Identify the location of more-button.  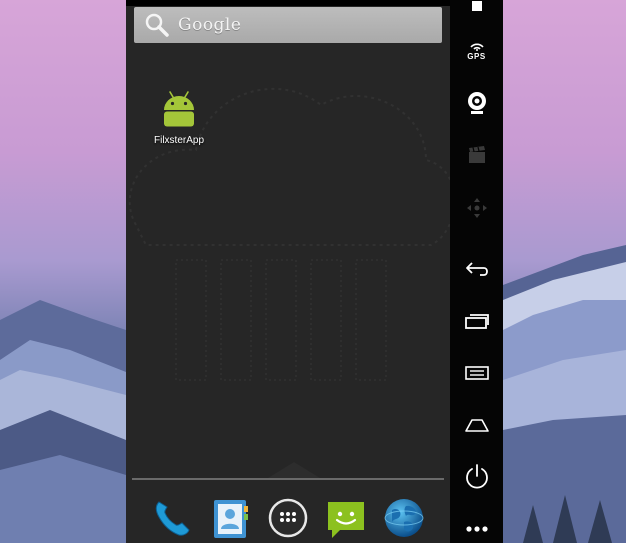
(476, 528).